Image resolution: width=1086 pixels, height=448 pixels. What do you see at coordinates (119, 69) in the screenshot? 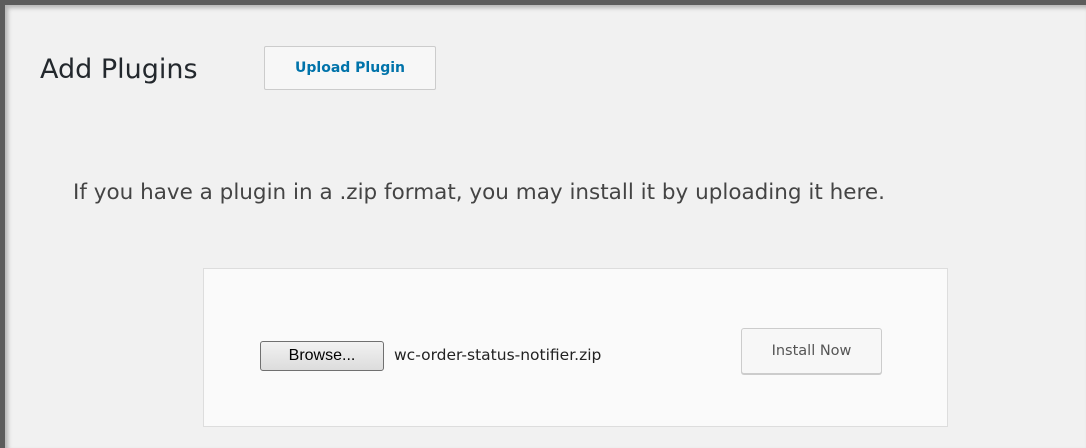
I see `page-title: Add Plugins` at bounding box center [119, 69].